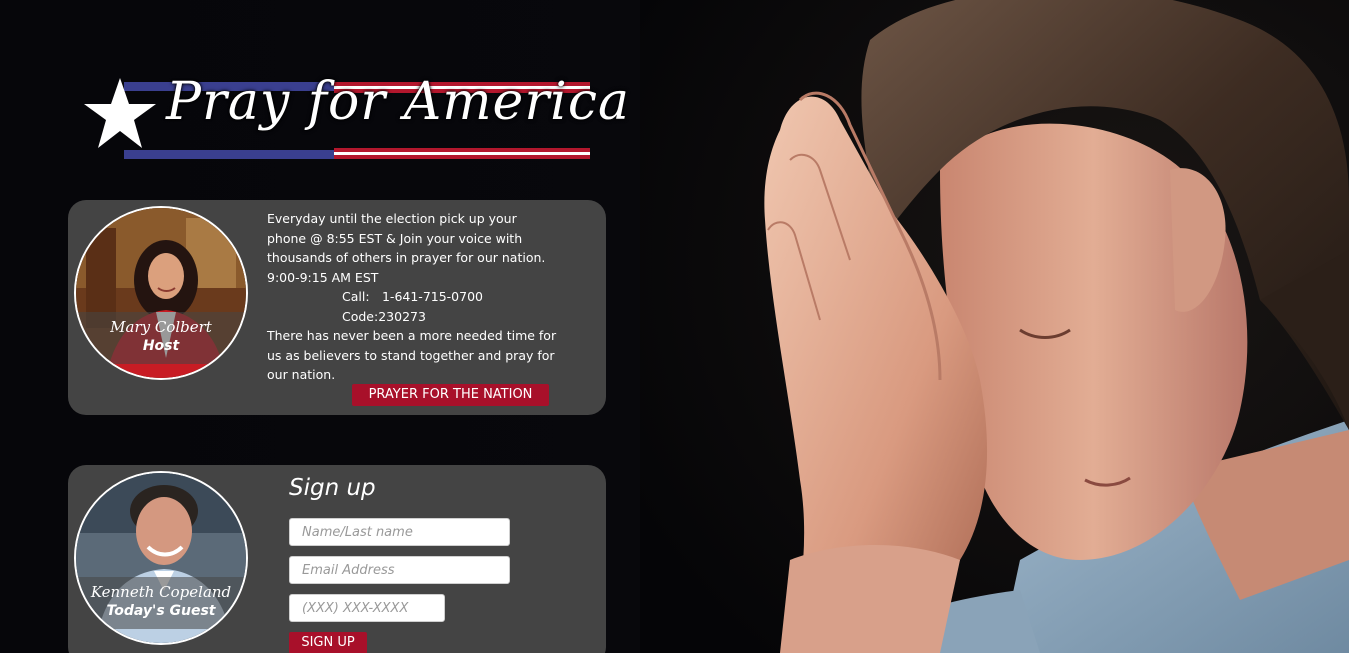 This screenshot has height=653, width=1349. What do you see at coordinates (323, 277) in the screenshot?
I see `host-time: 9:00-9:15 AM EST` at bounding box center [323, 277].